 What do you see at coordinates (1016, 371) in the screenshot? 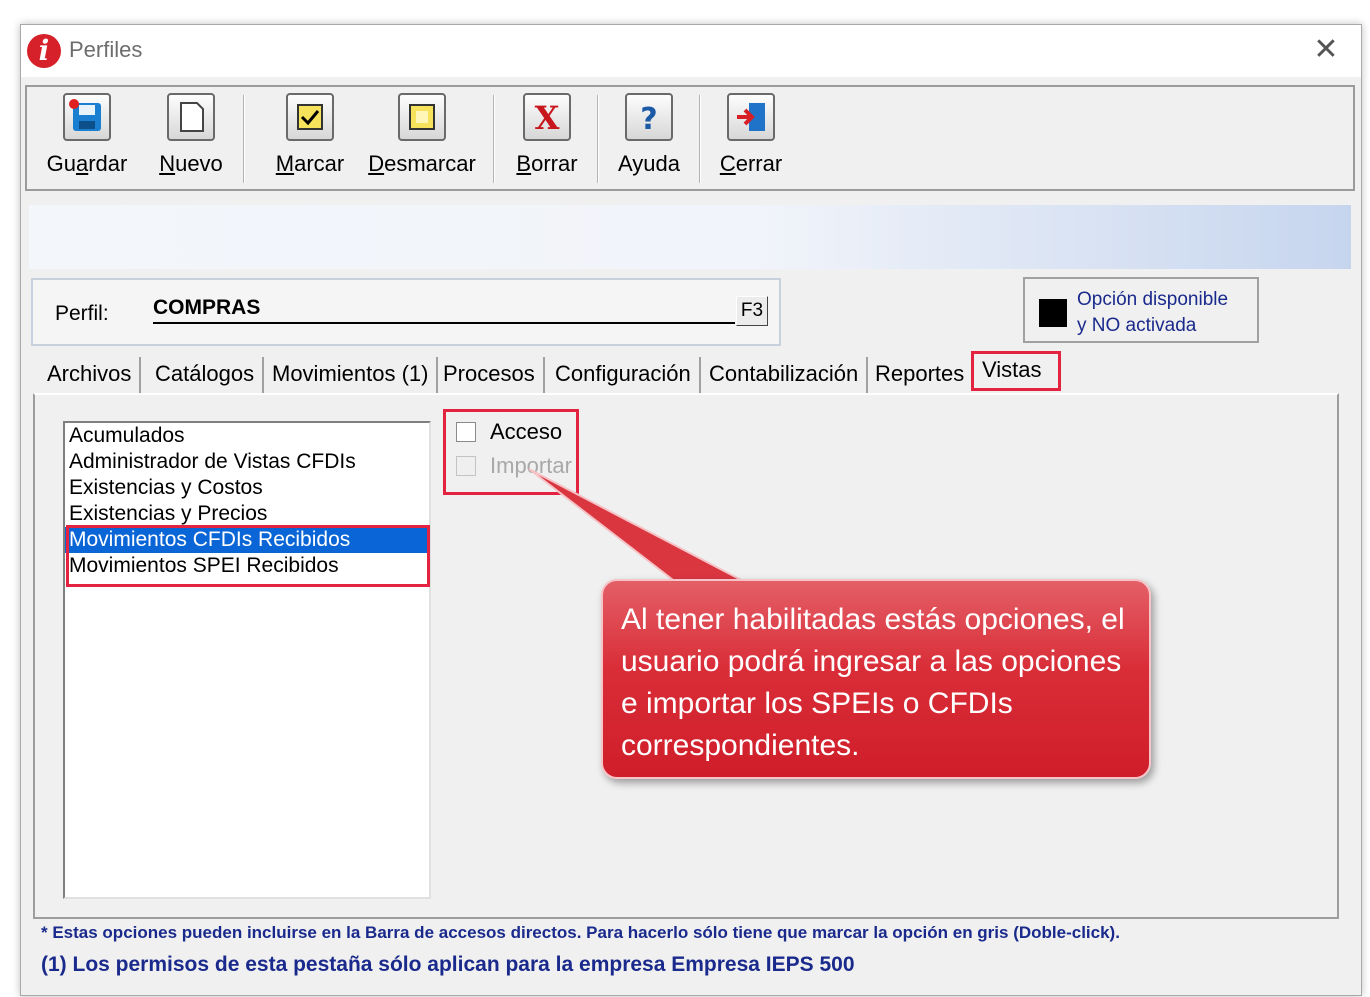
I see `tab-vistas: Vistas` at bounding box center [1016, 371].